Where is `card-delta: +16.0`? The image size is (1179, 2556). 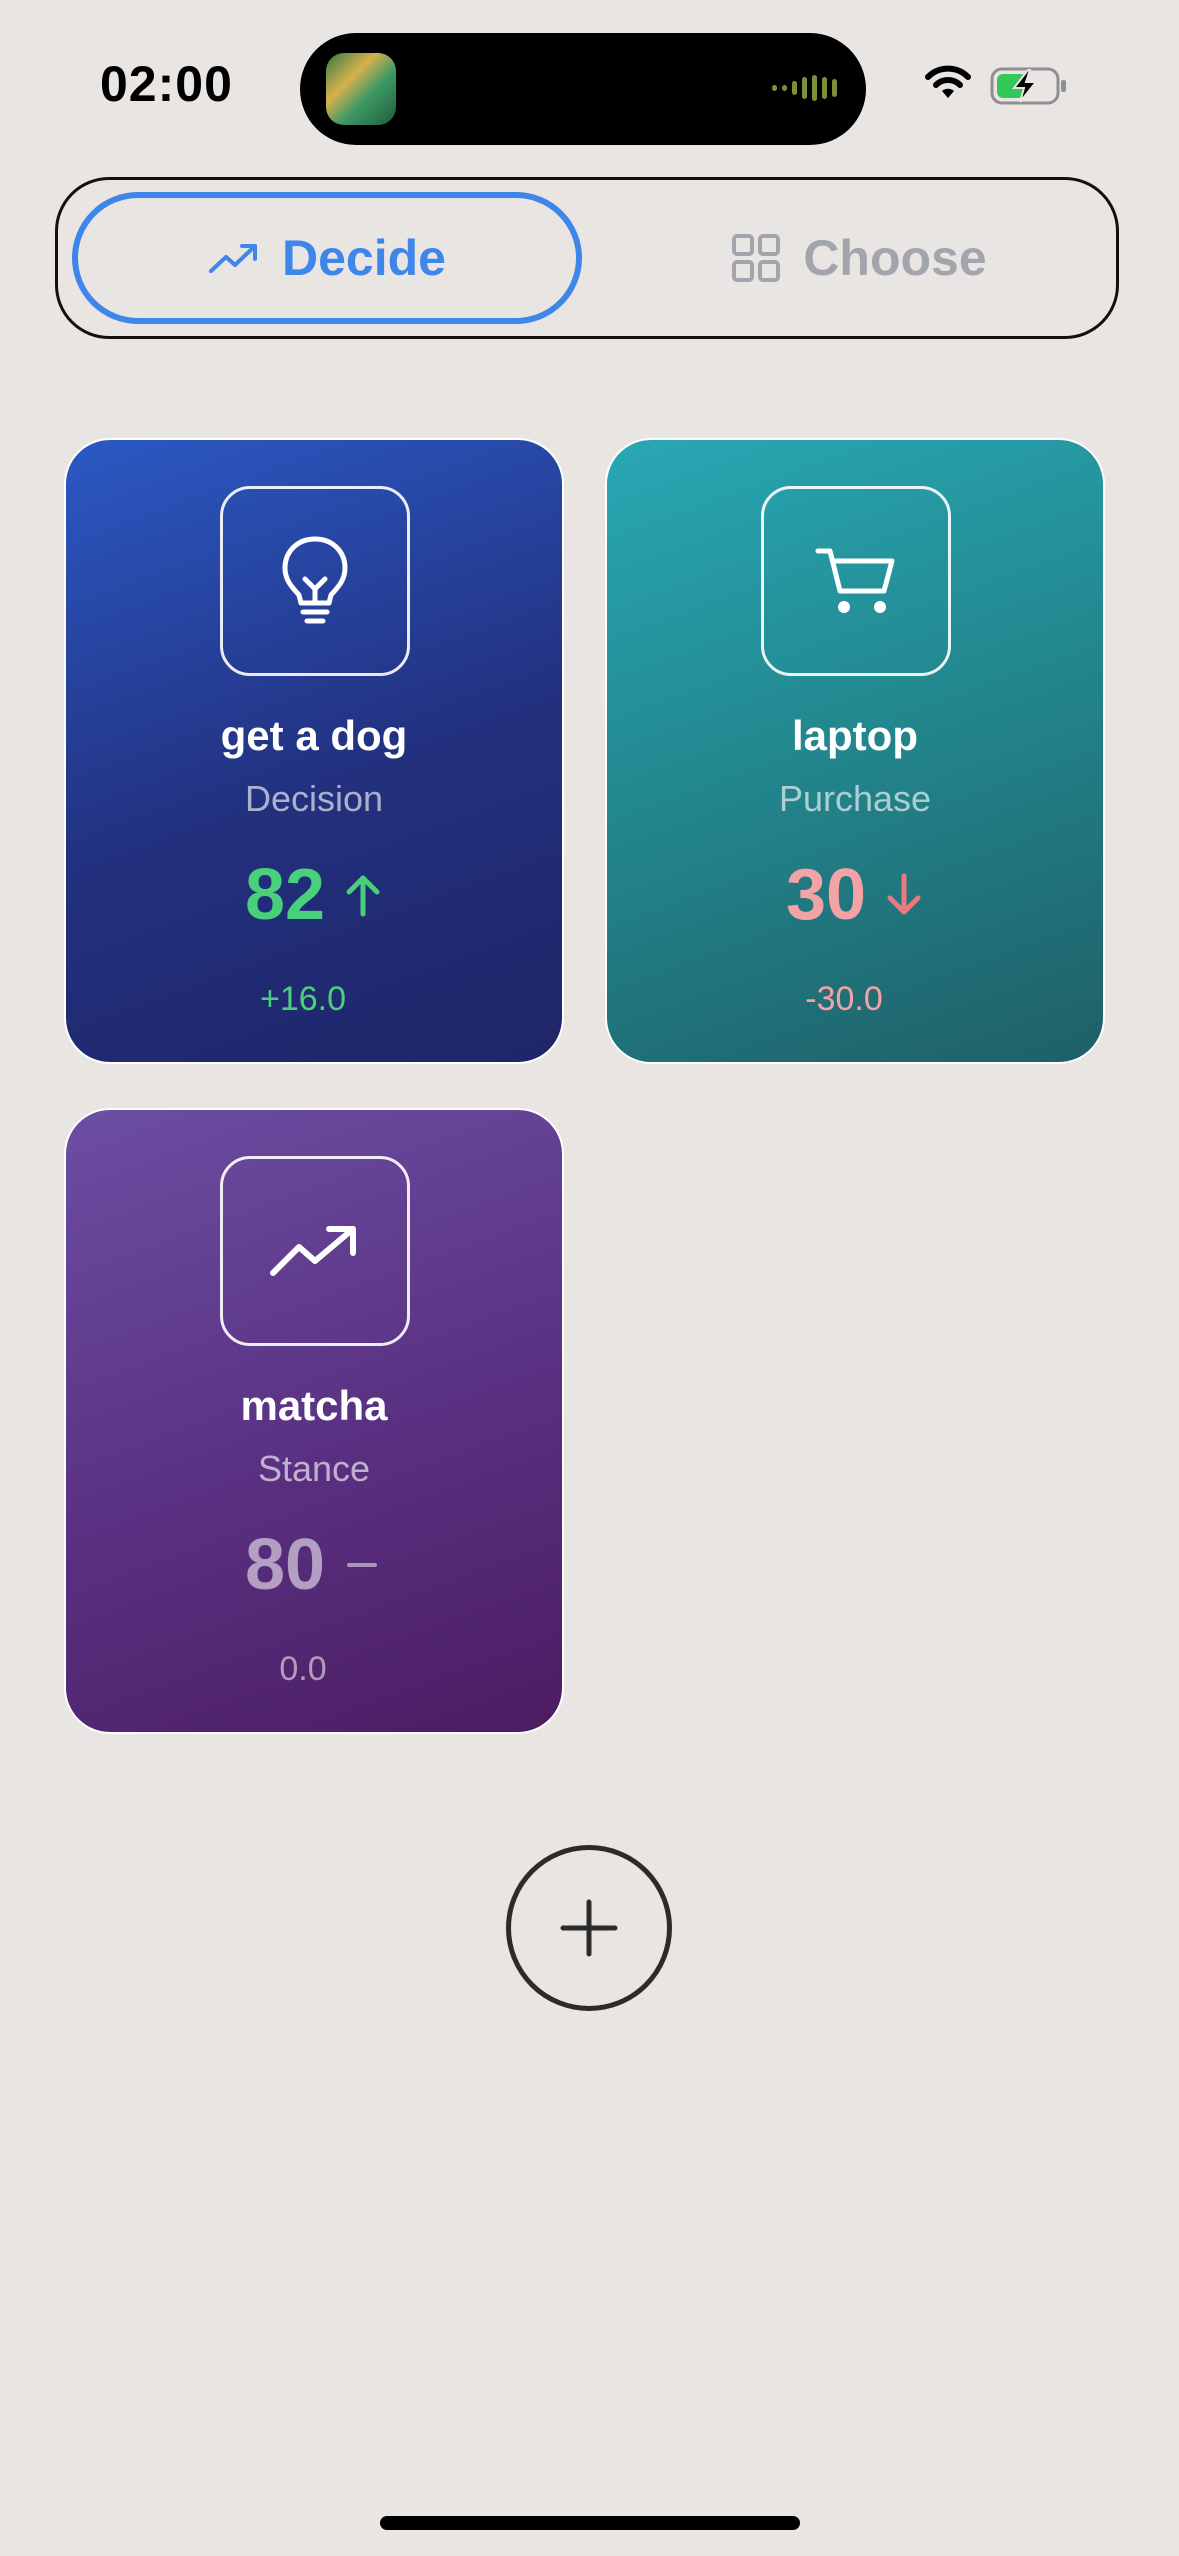 card-delta: +16.0 is located at coordinates (303, 999).